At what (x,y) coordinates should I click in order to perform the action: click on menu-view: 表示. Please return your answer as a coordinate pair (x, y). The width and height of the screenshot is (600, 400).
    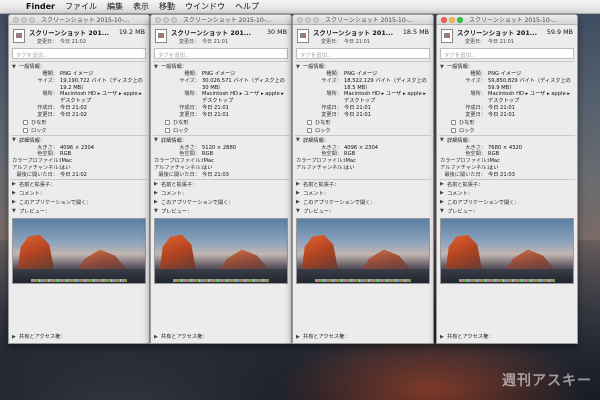
    Looking at the image, I should click on (141, 6).